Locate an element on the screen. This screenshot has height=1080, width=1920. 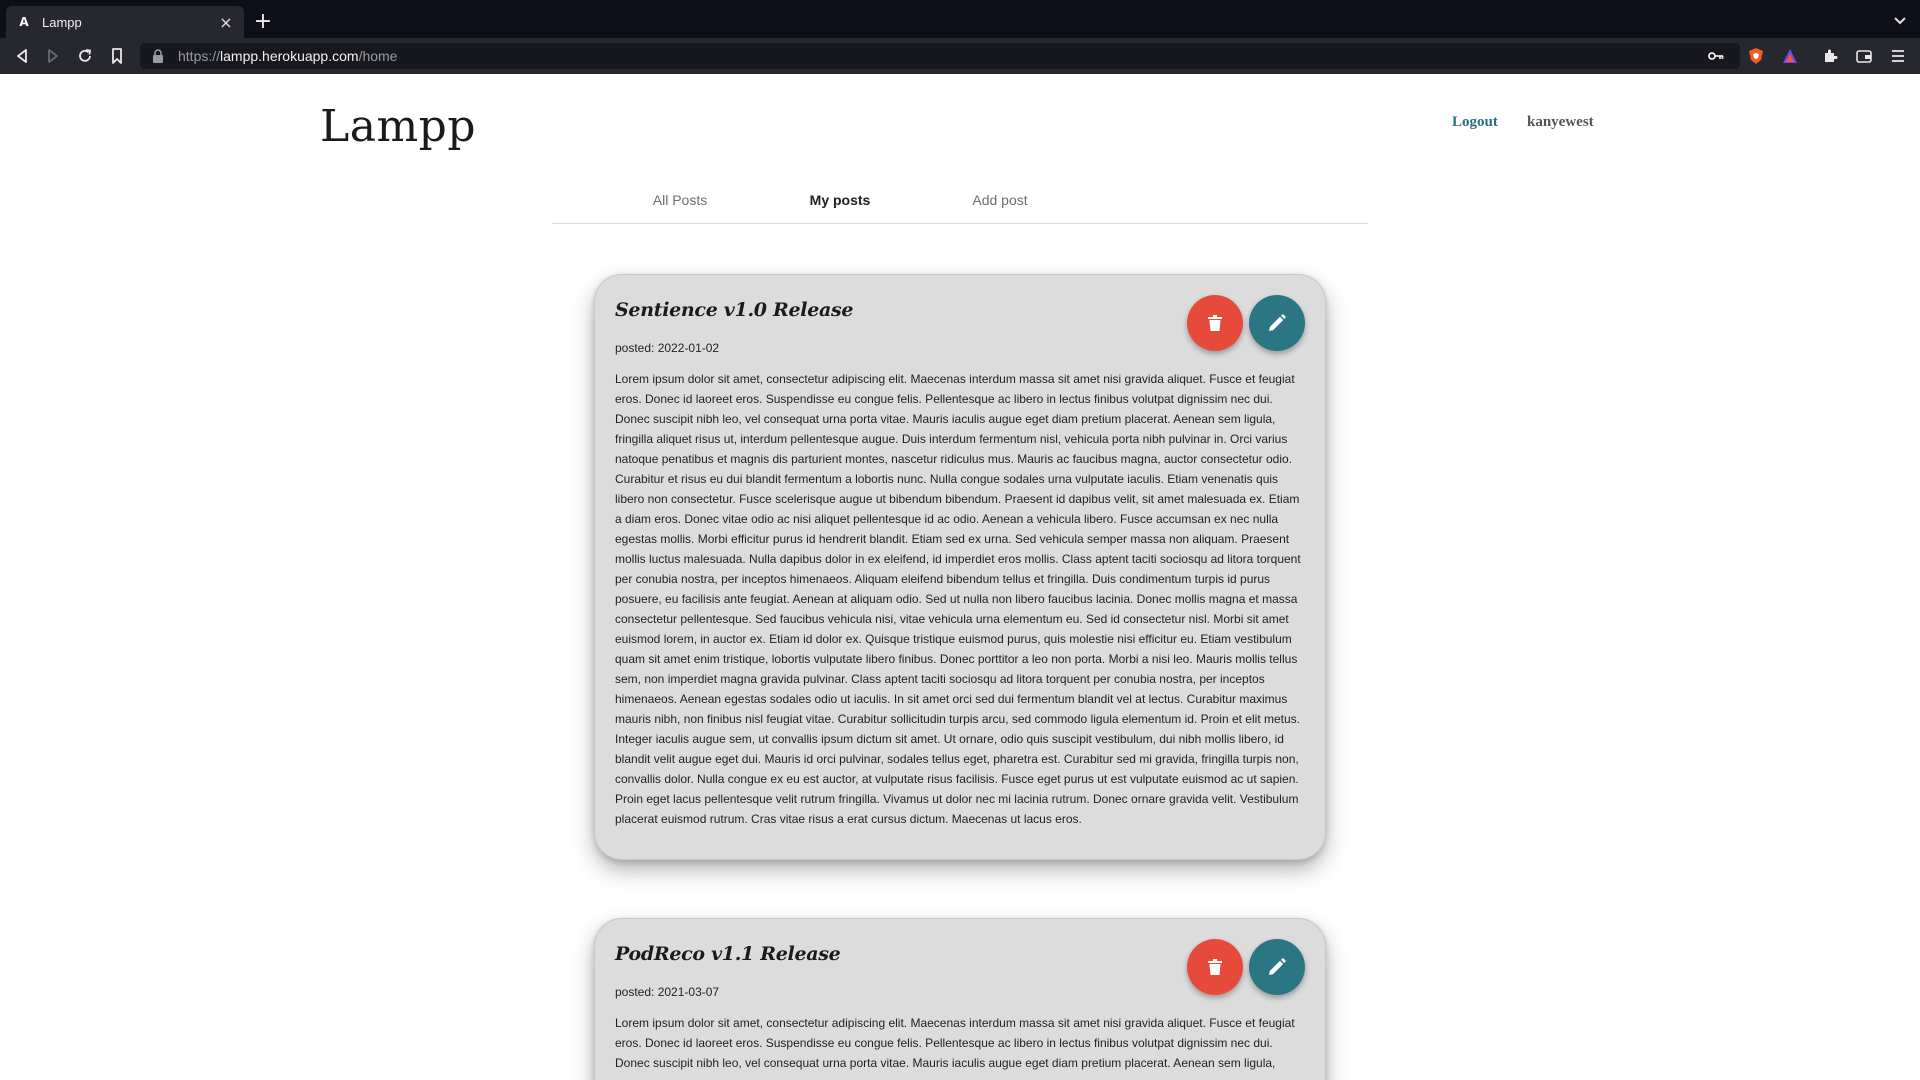
logout-link: Logout is located at coordinates (1475, 122).